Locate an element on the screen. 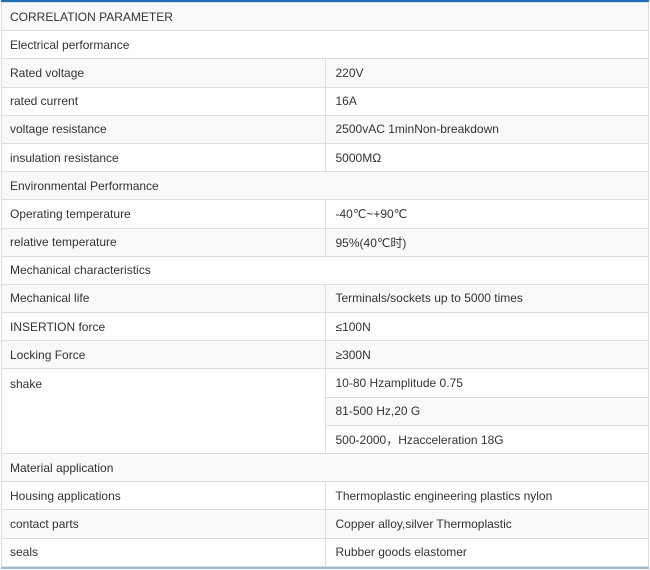 This screenshot has height=570, width=650. table-row: seals Rubber goods elastomer is located at coordinates (325, 552).